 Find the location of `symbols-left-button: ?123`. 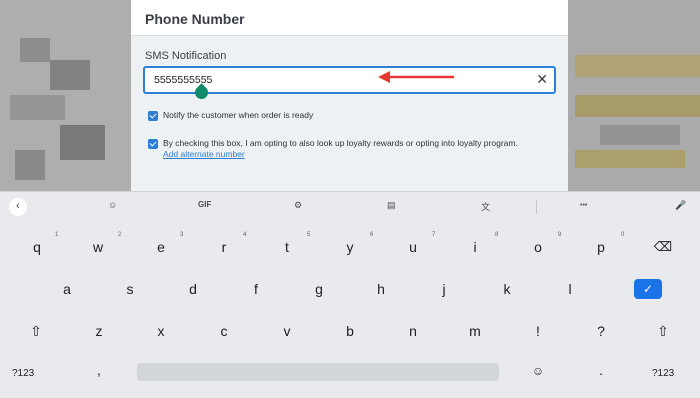

symbols-left-button: ?123 is located at coordinates (23, 373).